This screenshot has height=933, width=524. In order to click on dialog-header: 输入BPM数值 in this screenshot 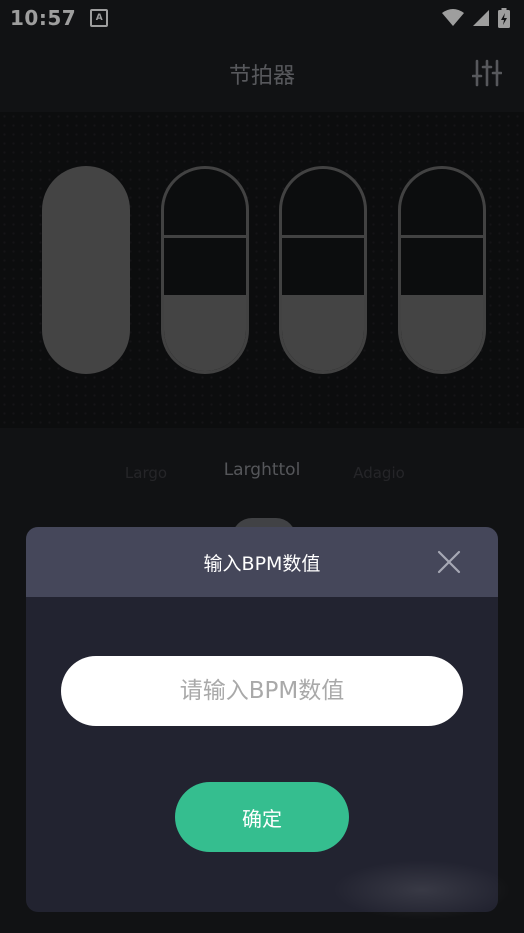, I will do `click(262, 562)`.